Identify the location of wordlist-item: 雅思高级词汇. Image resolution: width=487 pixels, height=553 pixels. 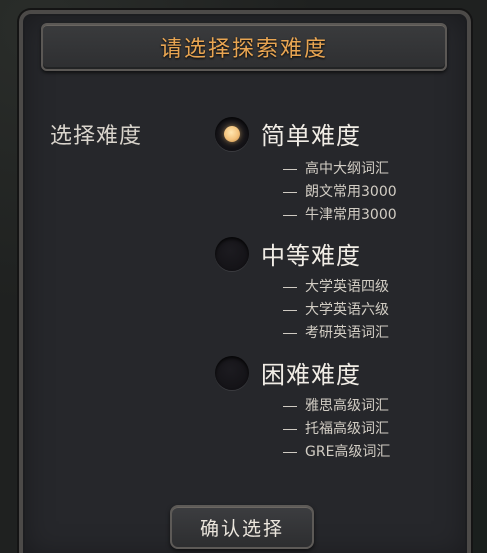
(336, 406).